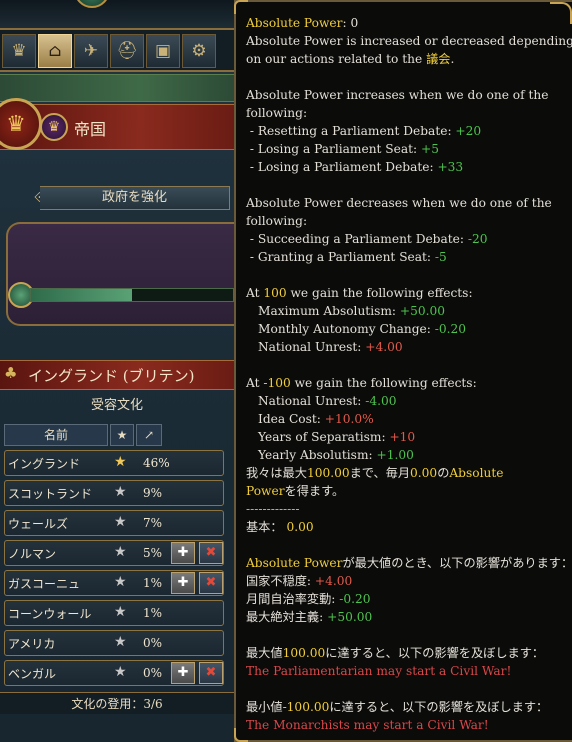 This screenshot has width=572, height=742. Describe the element at coordinates (277, 221) in the screenshot. I see `decrease-header: following:` at that location.